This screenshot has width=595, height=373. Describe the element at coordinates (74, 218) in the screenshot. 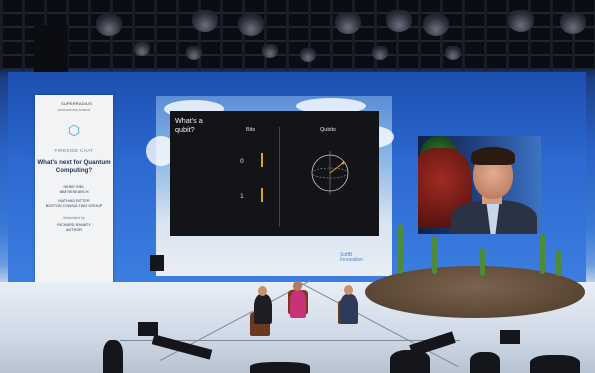

I see `banner-moderated-by: Moderated by` at that location.